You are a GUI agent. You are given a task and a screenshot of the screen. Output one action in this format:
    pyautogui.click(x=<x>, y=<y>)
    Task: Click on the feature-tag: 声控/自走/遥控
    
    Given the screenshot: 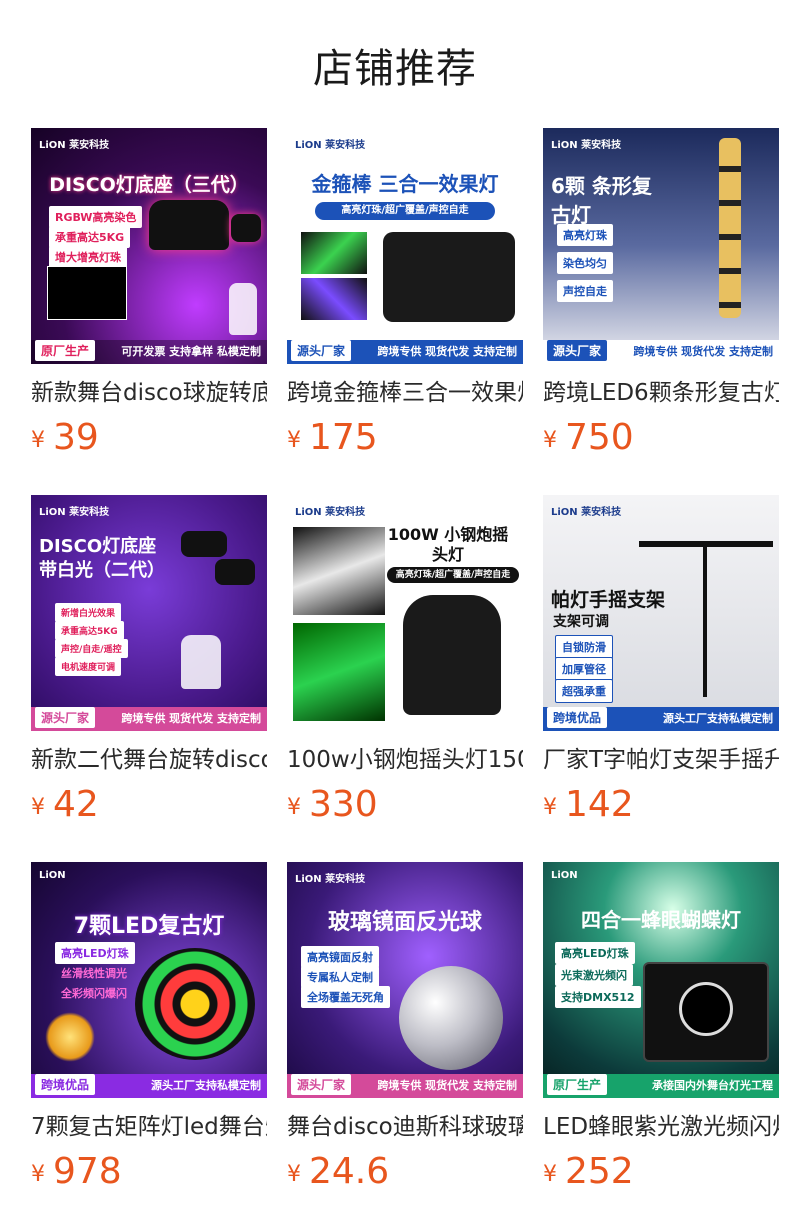 What is the action you would take?
    pyautogui.click(x=91, y=648)
    